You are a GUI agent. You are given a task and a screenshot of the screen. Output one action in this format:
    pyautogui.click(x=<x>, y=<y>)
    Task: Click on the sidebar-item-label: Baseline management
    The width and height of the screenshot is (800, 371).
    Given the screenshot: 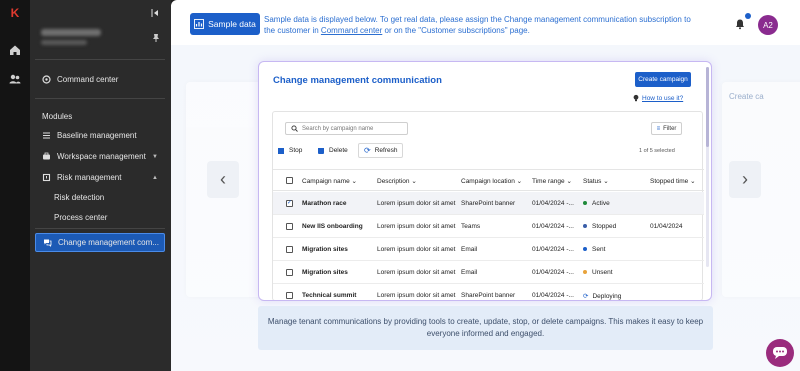 What is the action you would take?
    pyautogui.click(x=97, y=135)
    